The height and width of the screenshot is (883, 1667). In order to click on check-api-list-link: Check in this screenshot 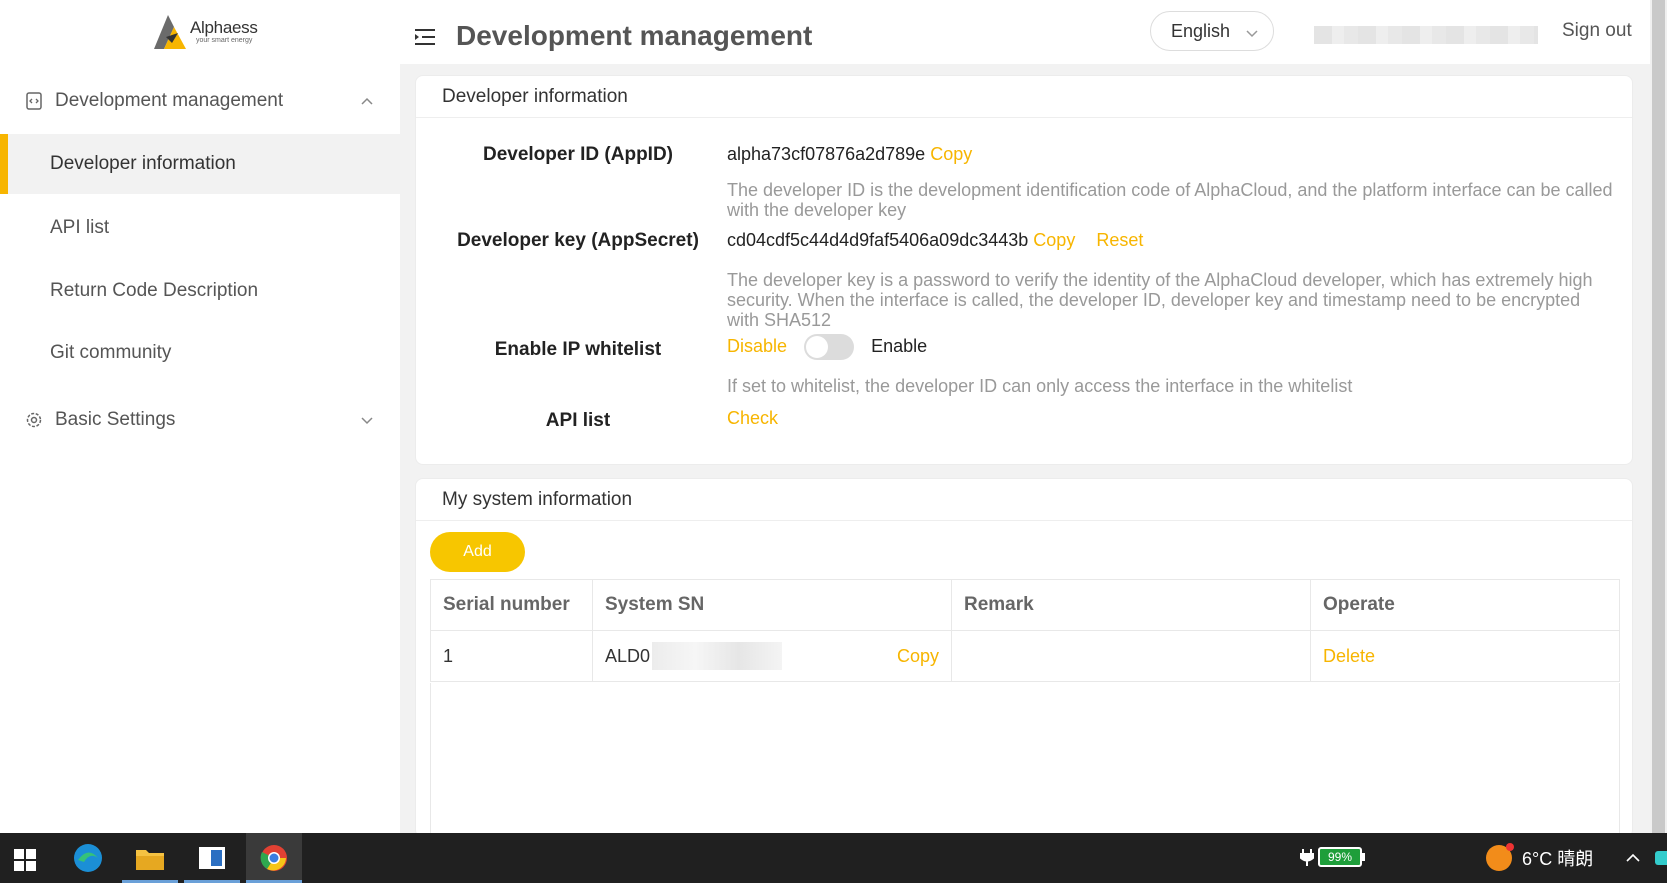, I will do `click(752, 418)`.